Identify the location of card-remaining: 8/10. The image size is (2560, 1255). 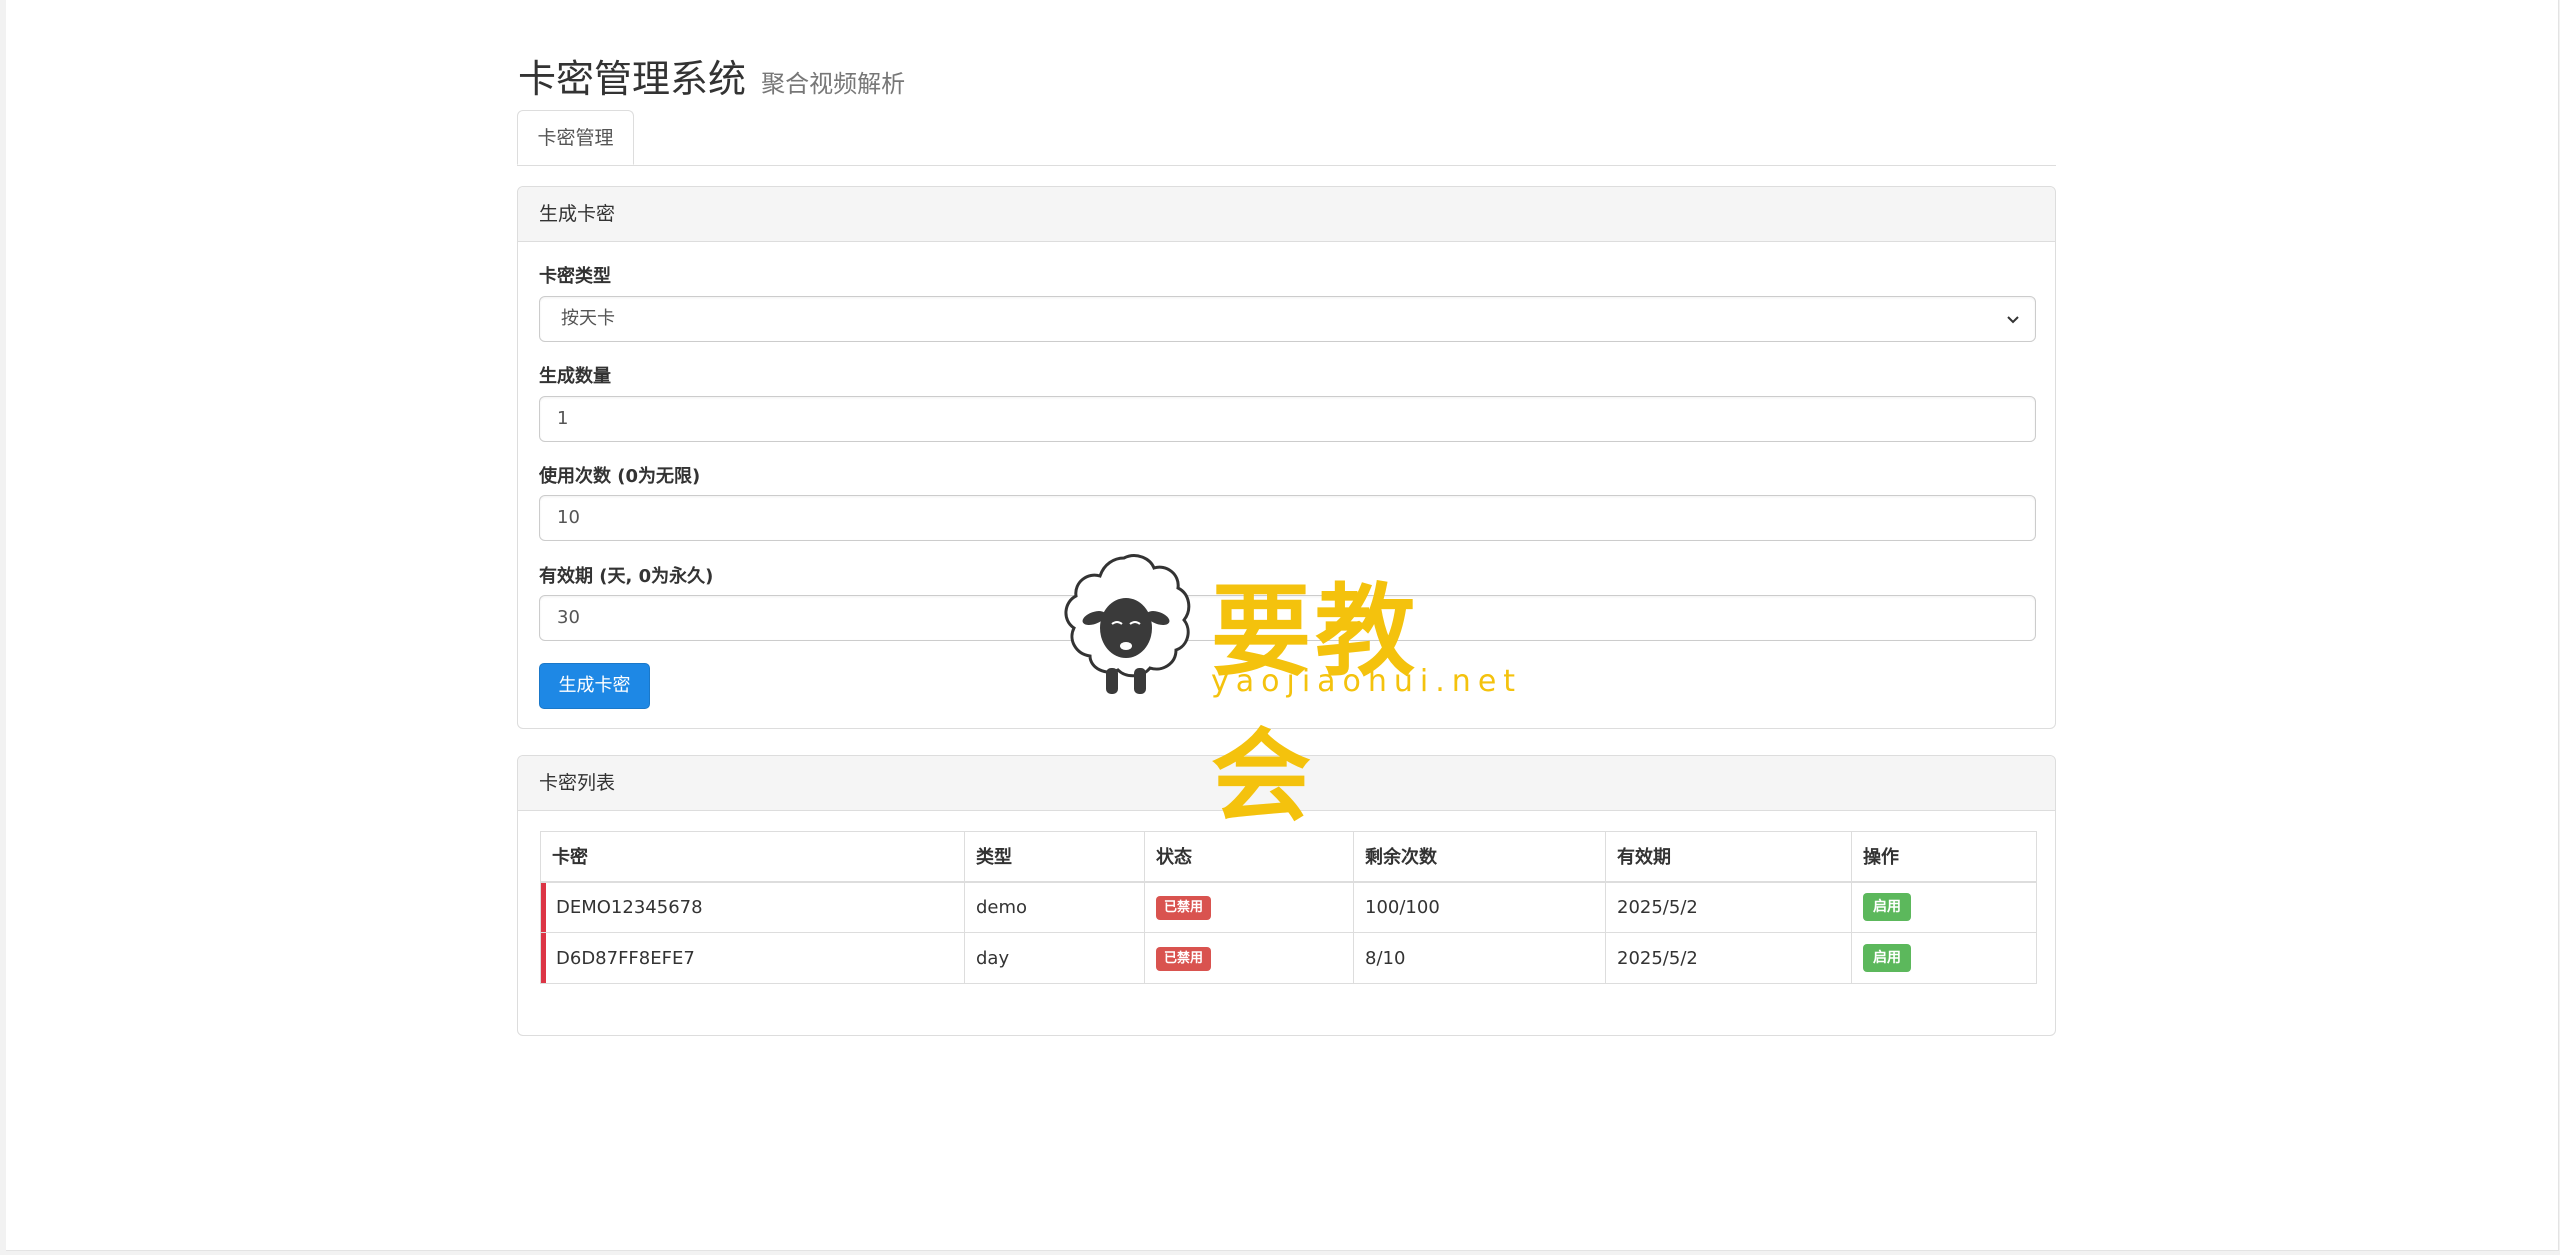
(1479, 958).